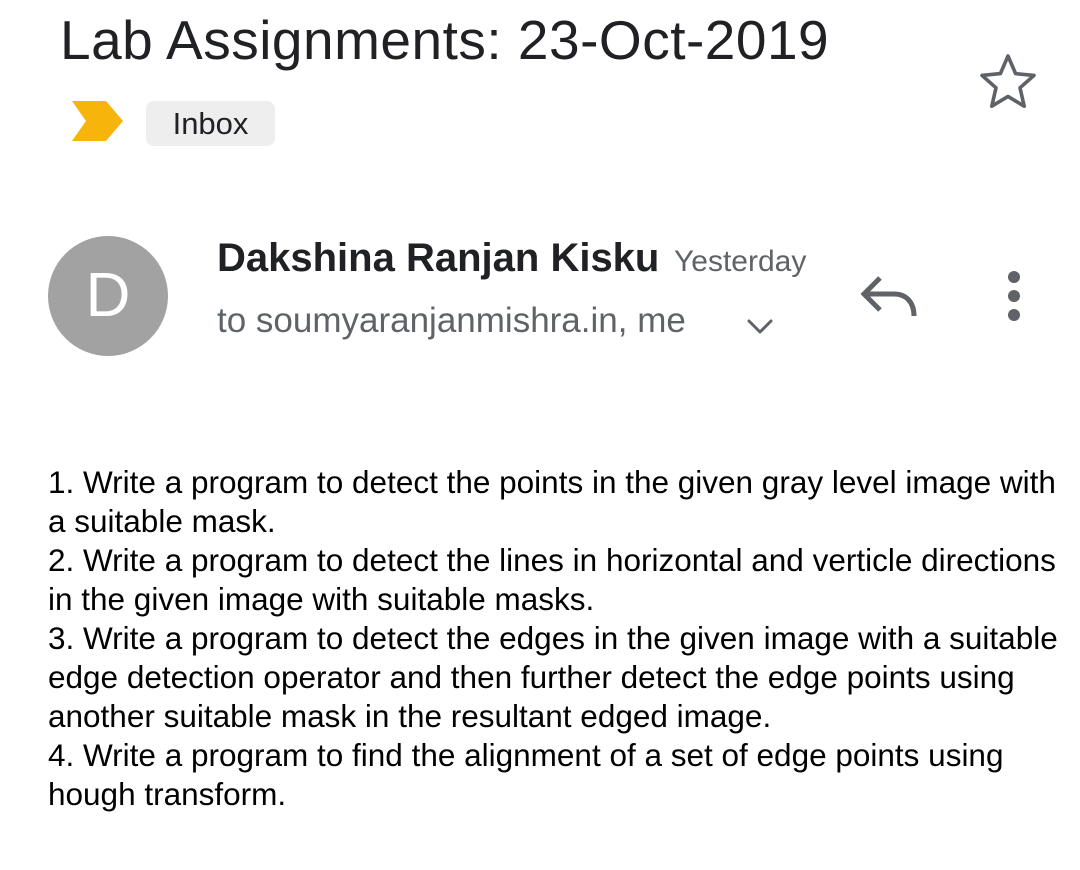  I want to click on star-icon, so click(1008, 82).